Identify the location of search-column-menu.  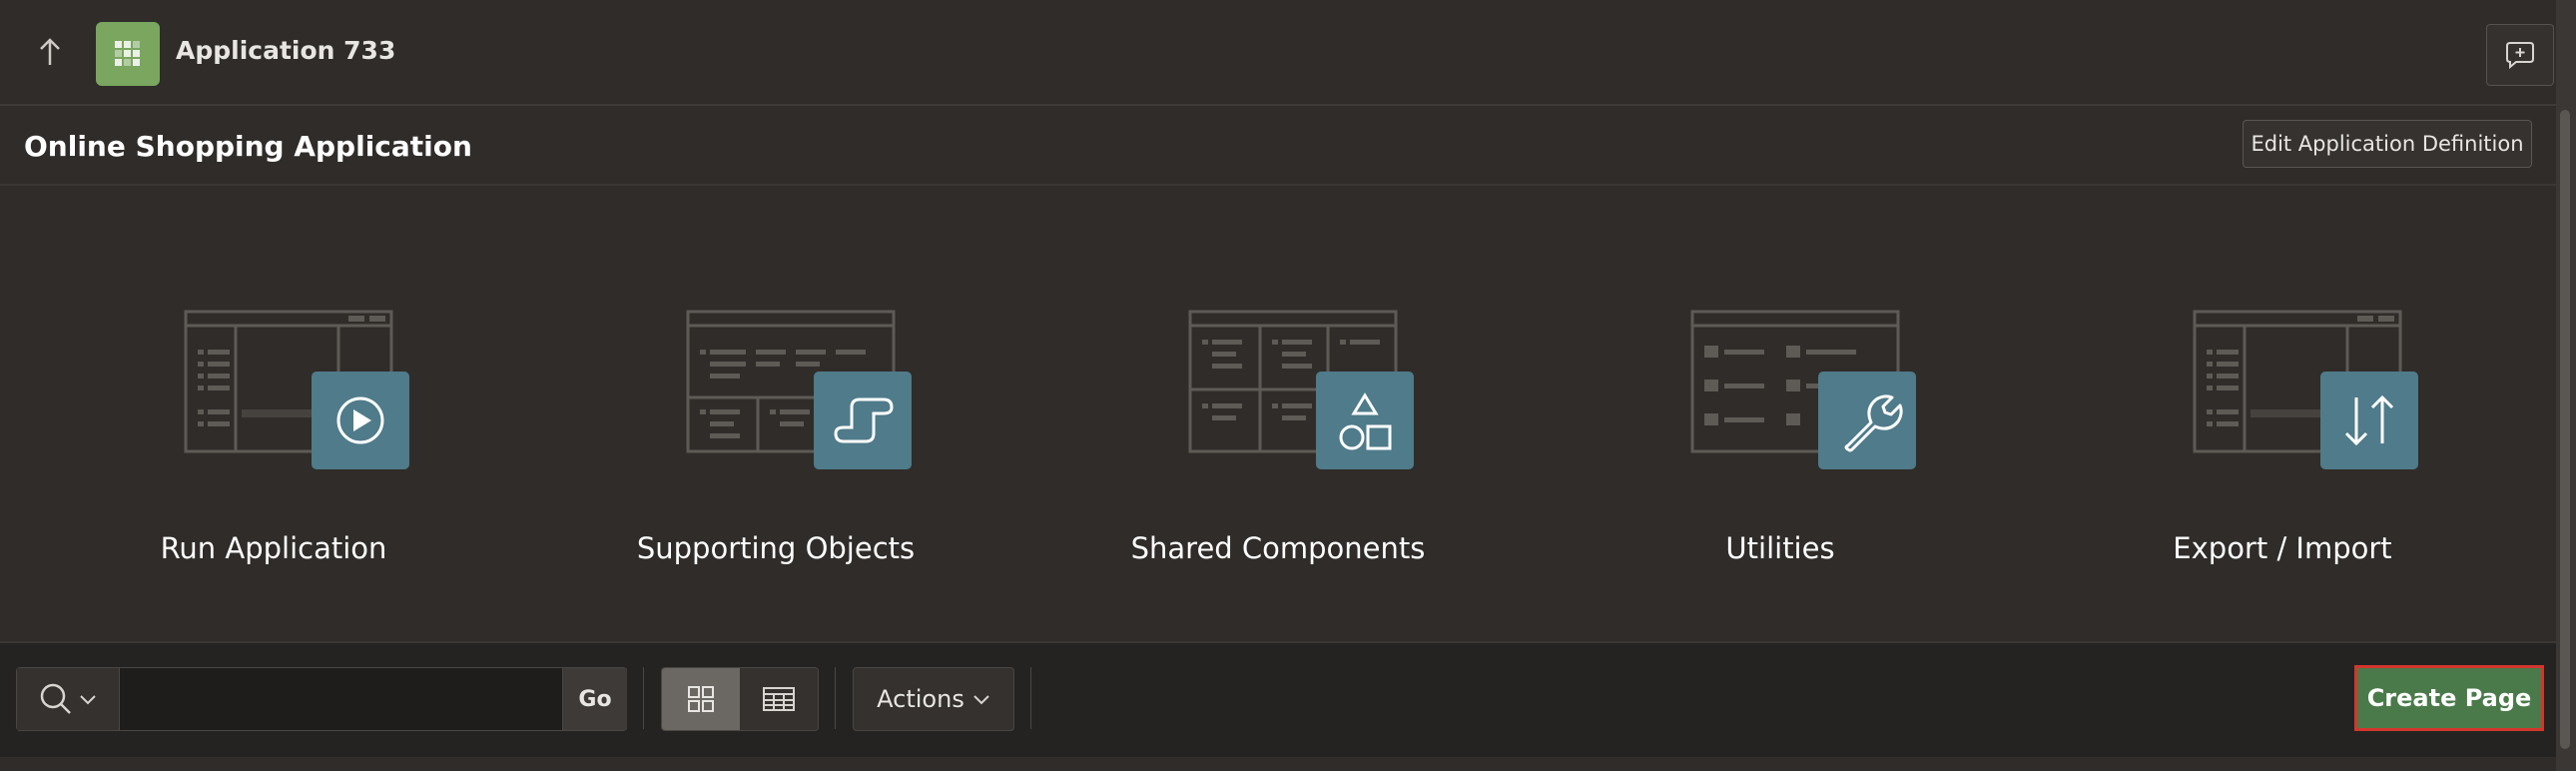
(68, 699).